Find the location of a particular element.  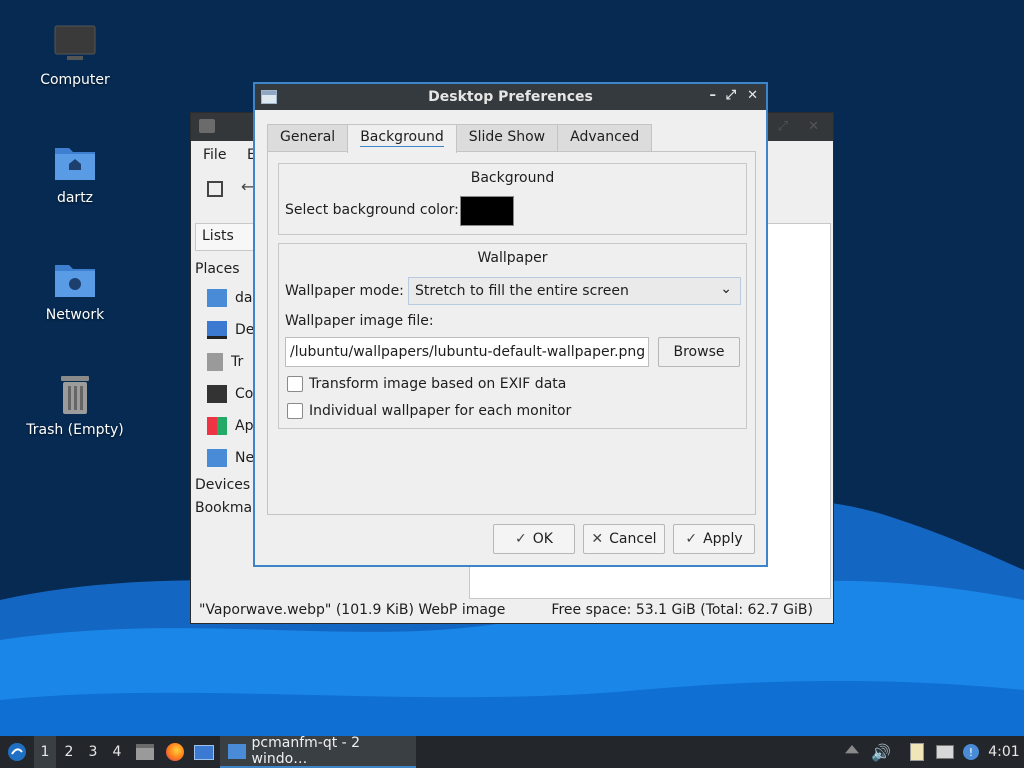

show-desktop-button is located at coordinates (204, 752).